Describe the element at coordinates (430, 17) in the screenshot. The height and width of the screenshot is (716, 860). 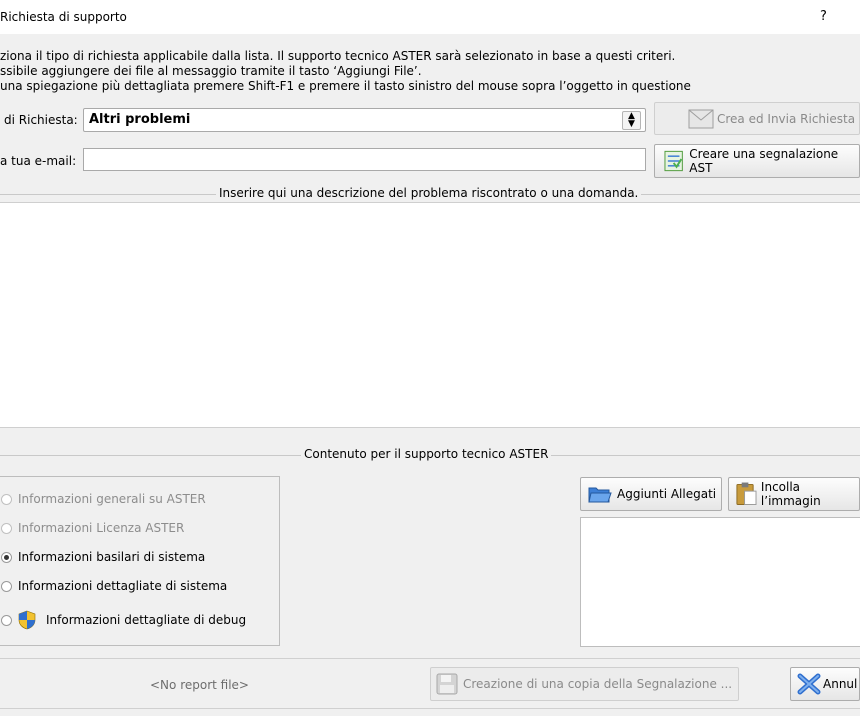
I see `title-bar: Richiesta di supporto ?` at that location.